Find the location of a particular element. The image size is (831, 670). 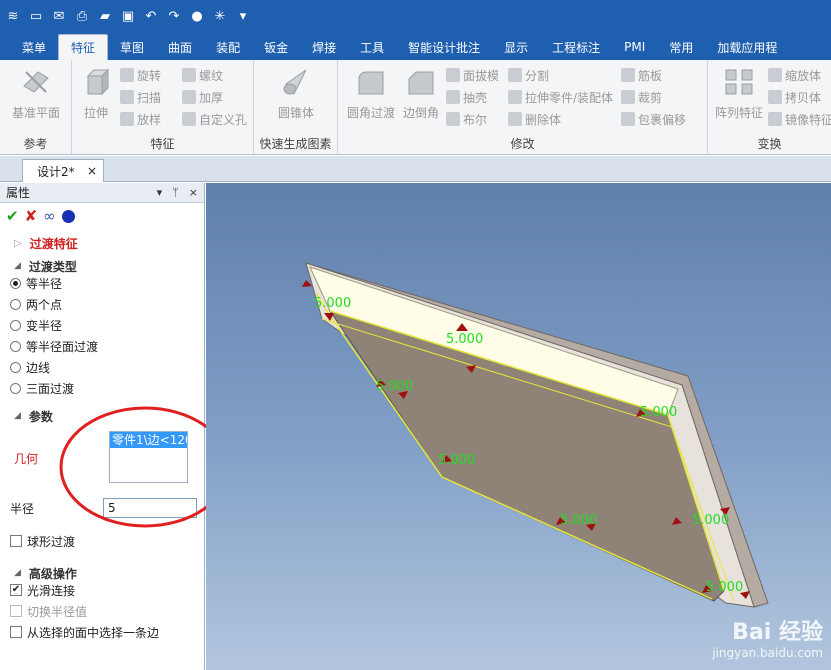

loft-button: 放样 is located at coordinates (140, 119).